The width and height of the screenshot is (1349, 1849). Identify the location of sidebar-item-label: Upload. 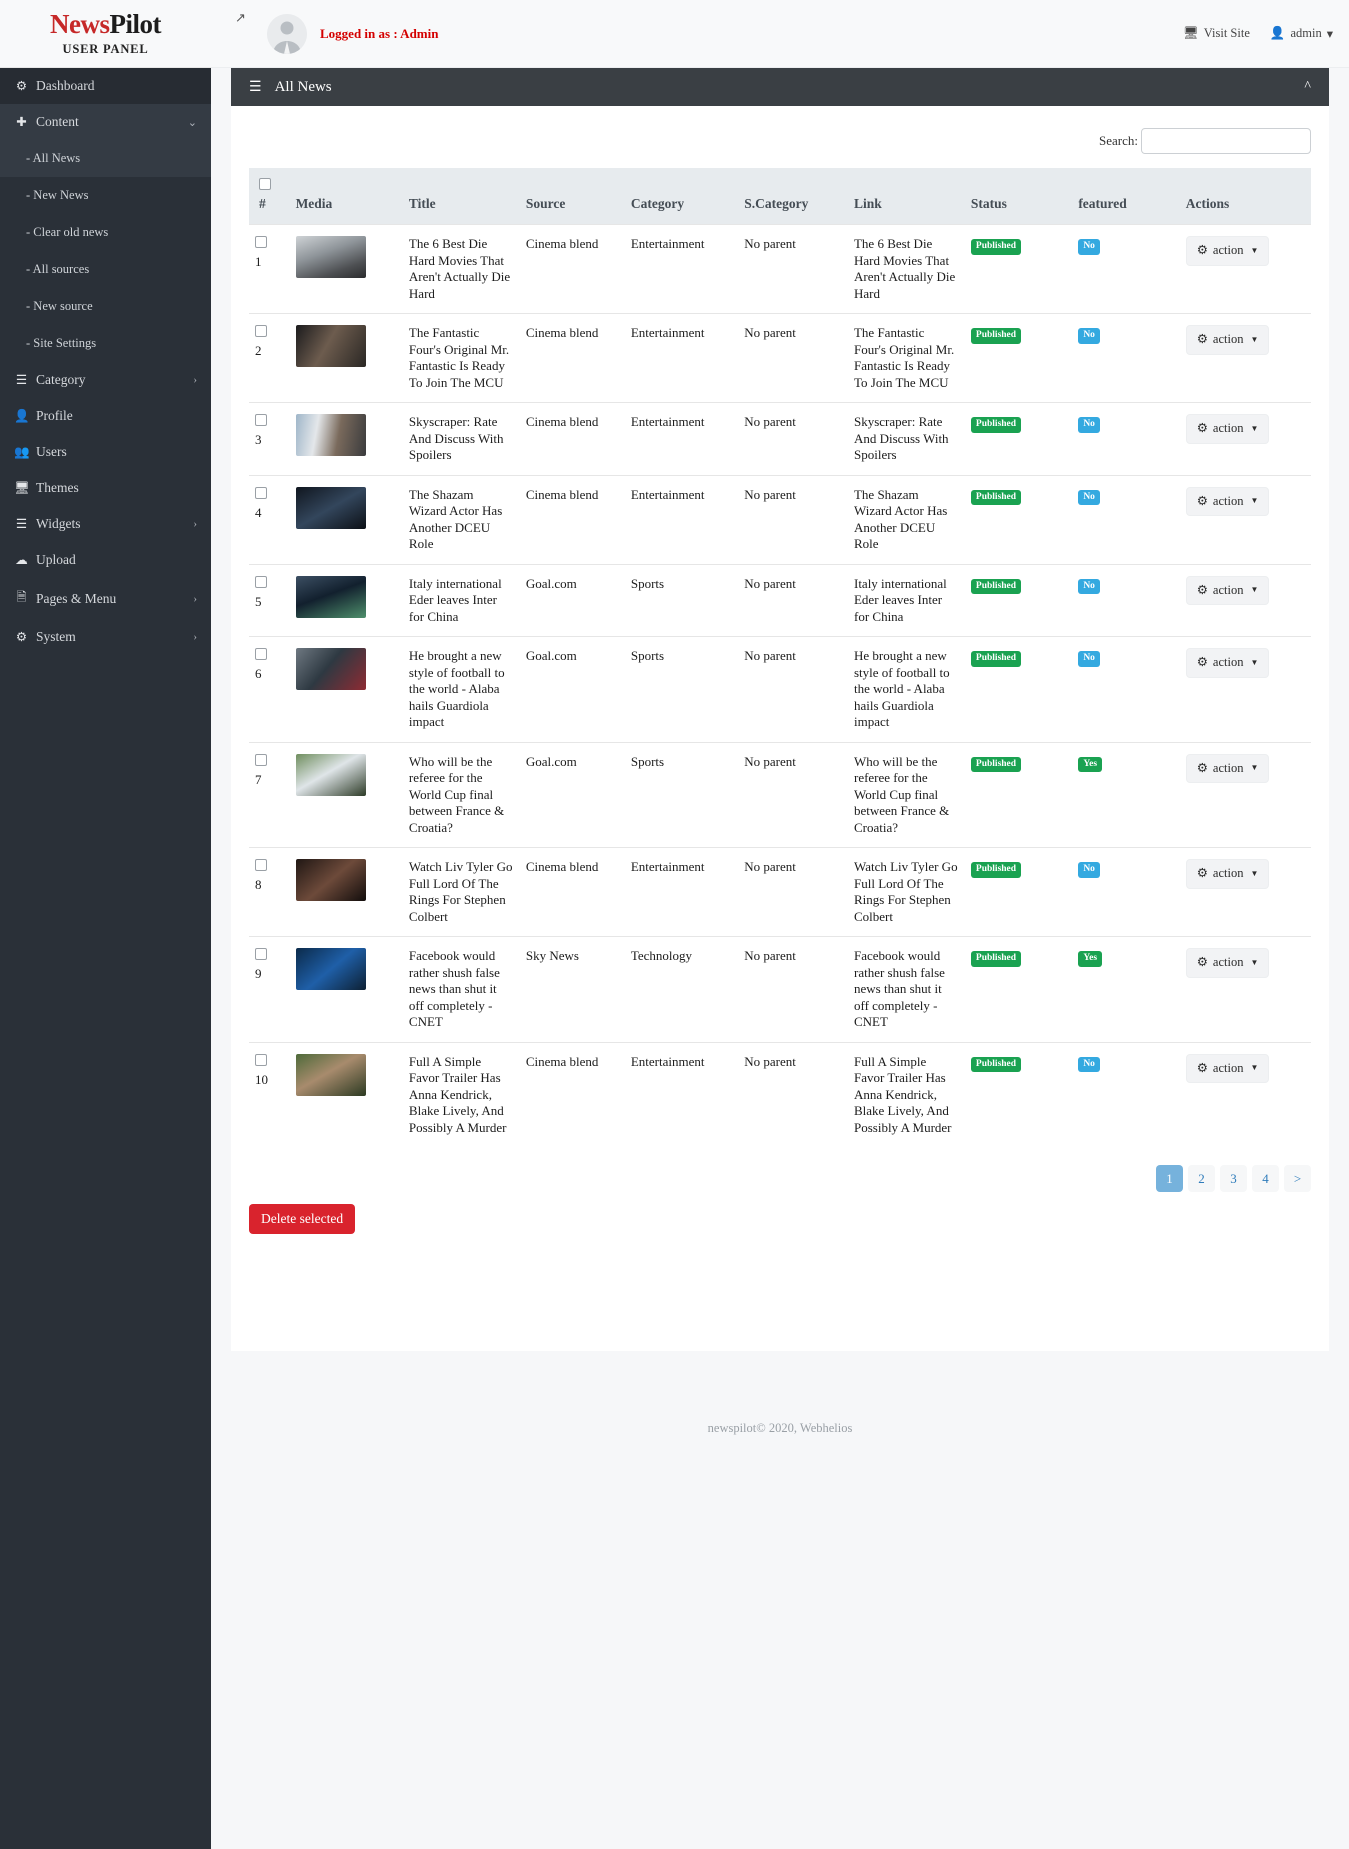
(56, 559).